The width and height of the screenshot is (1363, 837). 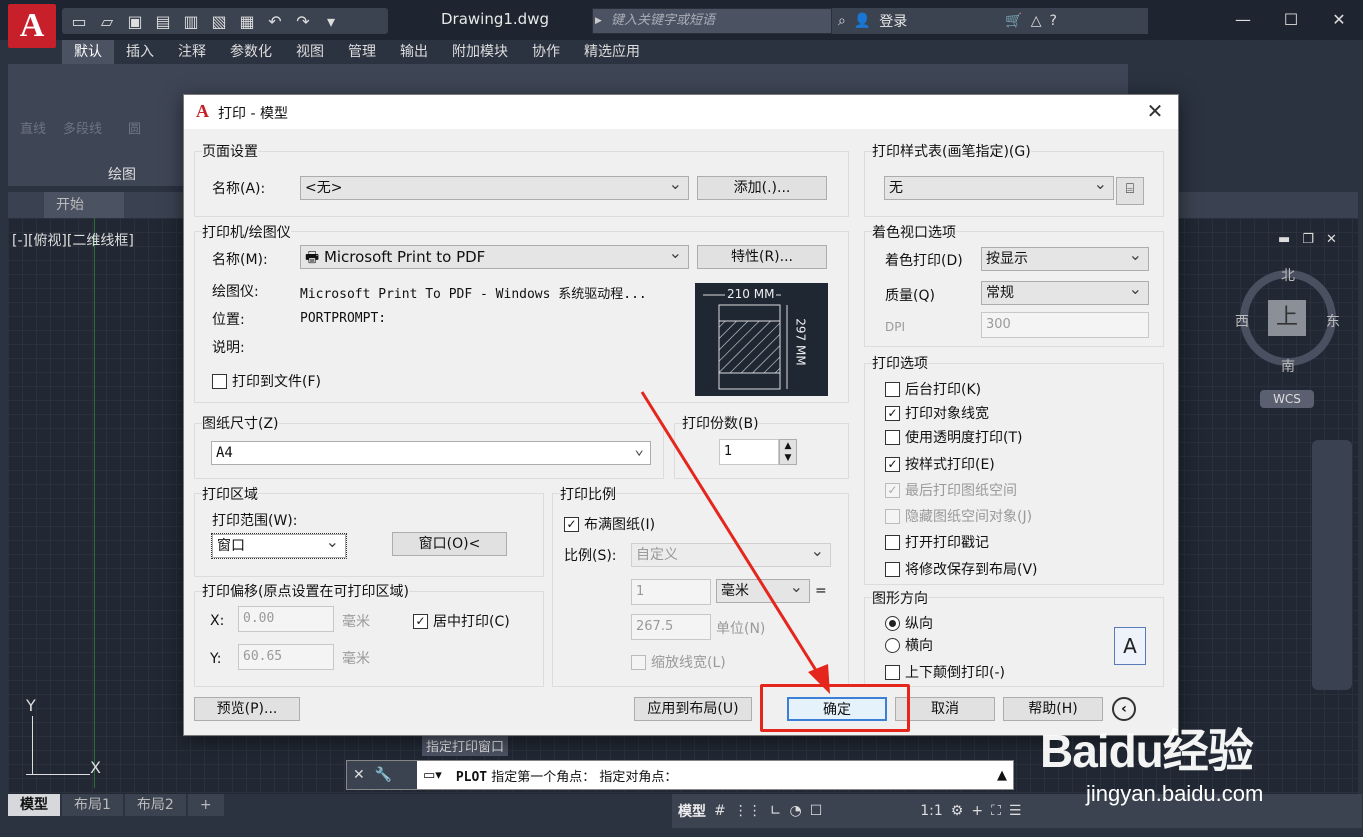 What do you see at coordinates (275, 21) in the screenshot?
I see `undo-icon: ↶` at bounding box center [275, 21].